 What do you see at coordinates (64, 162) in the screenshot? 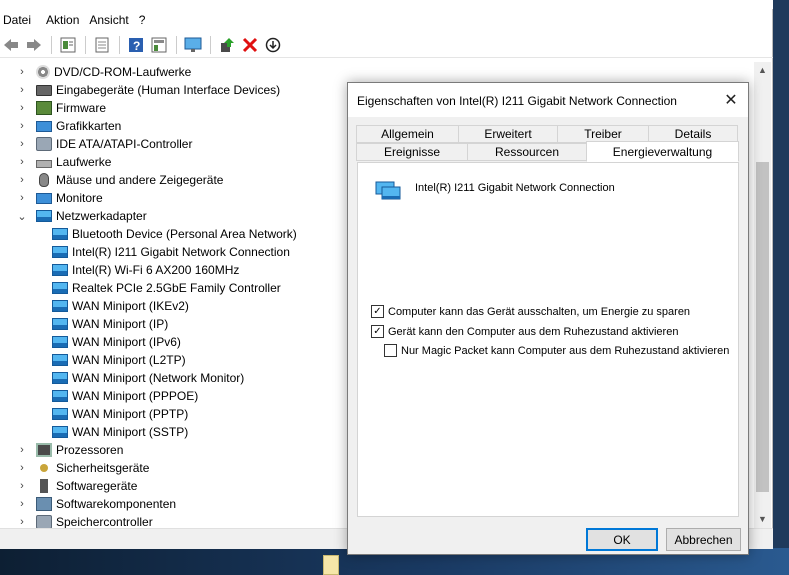
I see `tree-category: › Laufwerke` at bounding box center [64, 162].